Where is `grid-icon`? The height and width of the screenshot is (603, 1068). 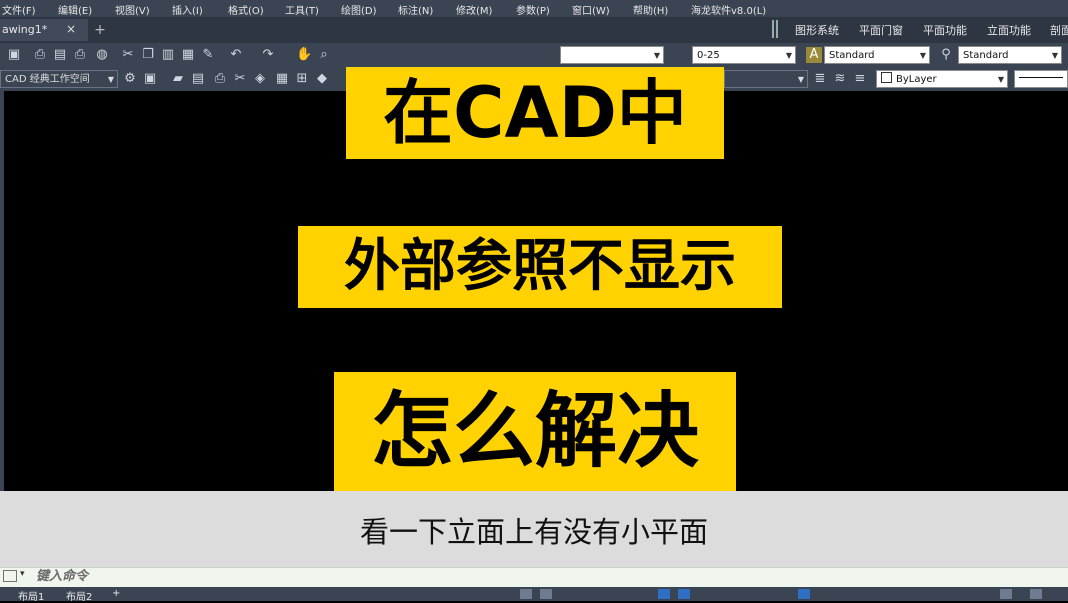 grid-icon is located at coordinates (526, 594).